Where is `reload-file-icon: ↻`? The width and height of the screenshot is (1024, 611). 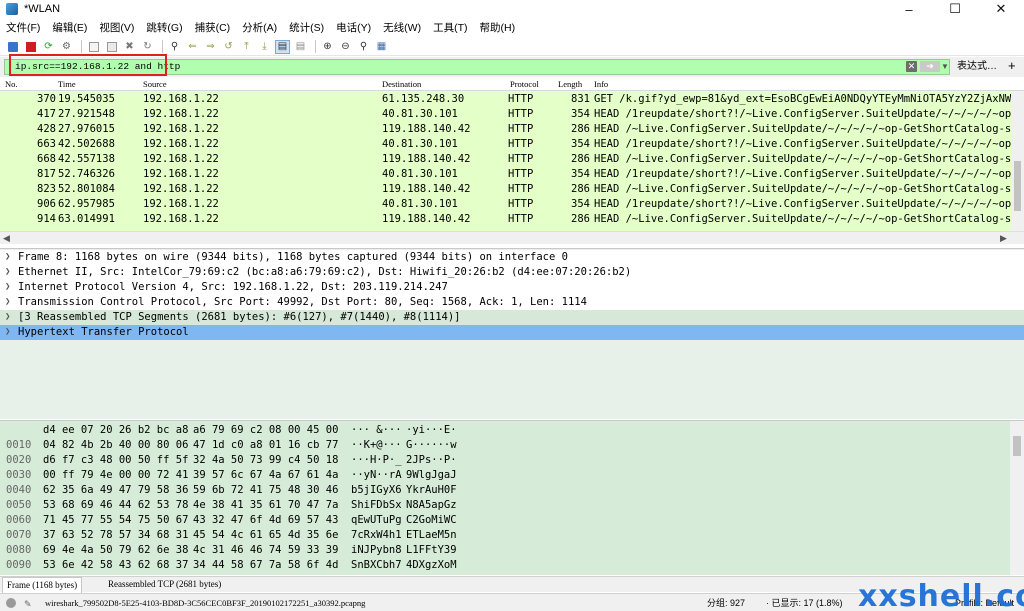
reload-file-icon: ↻ is located at coordinates (147, 47).